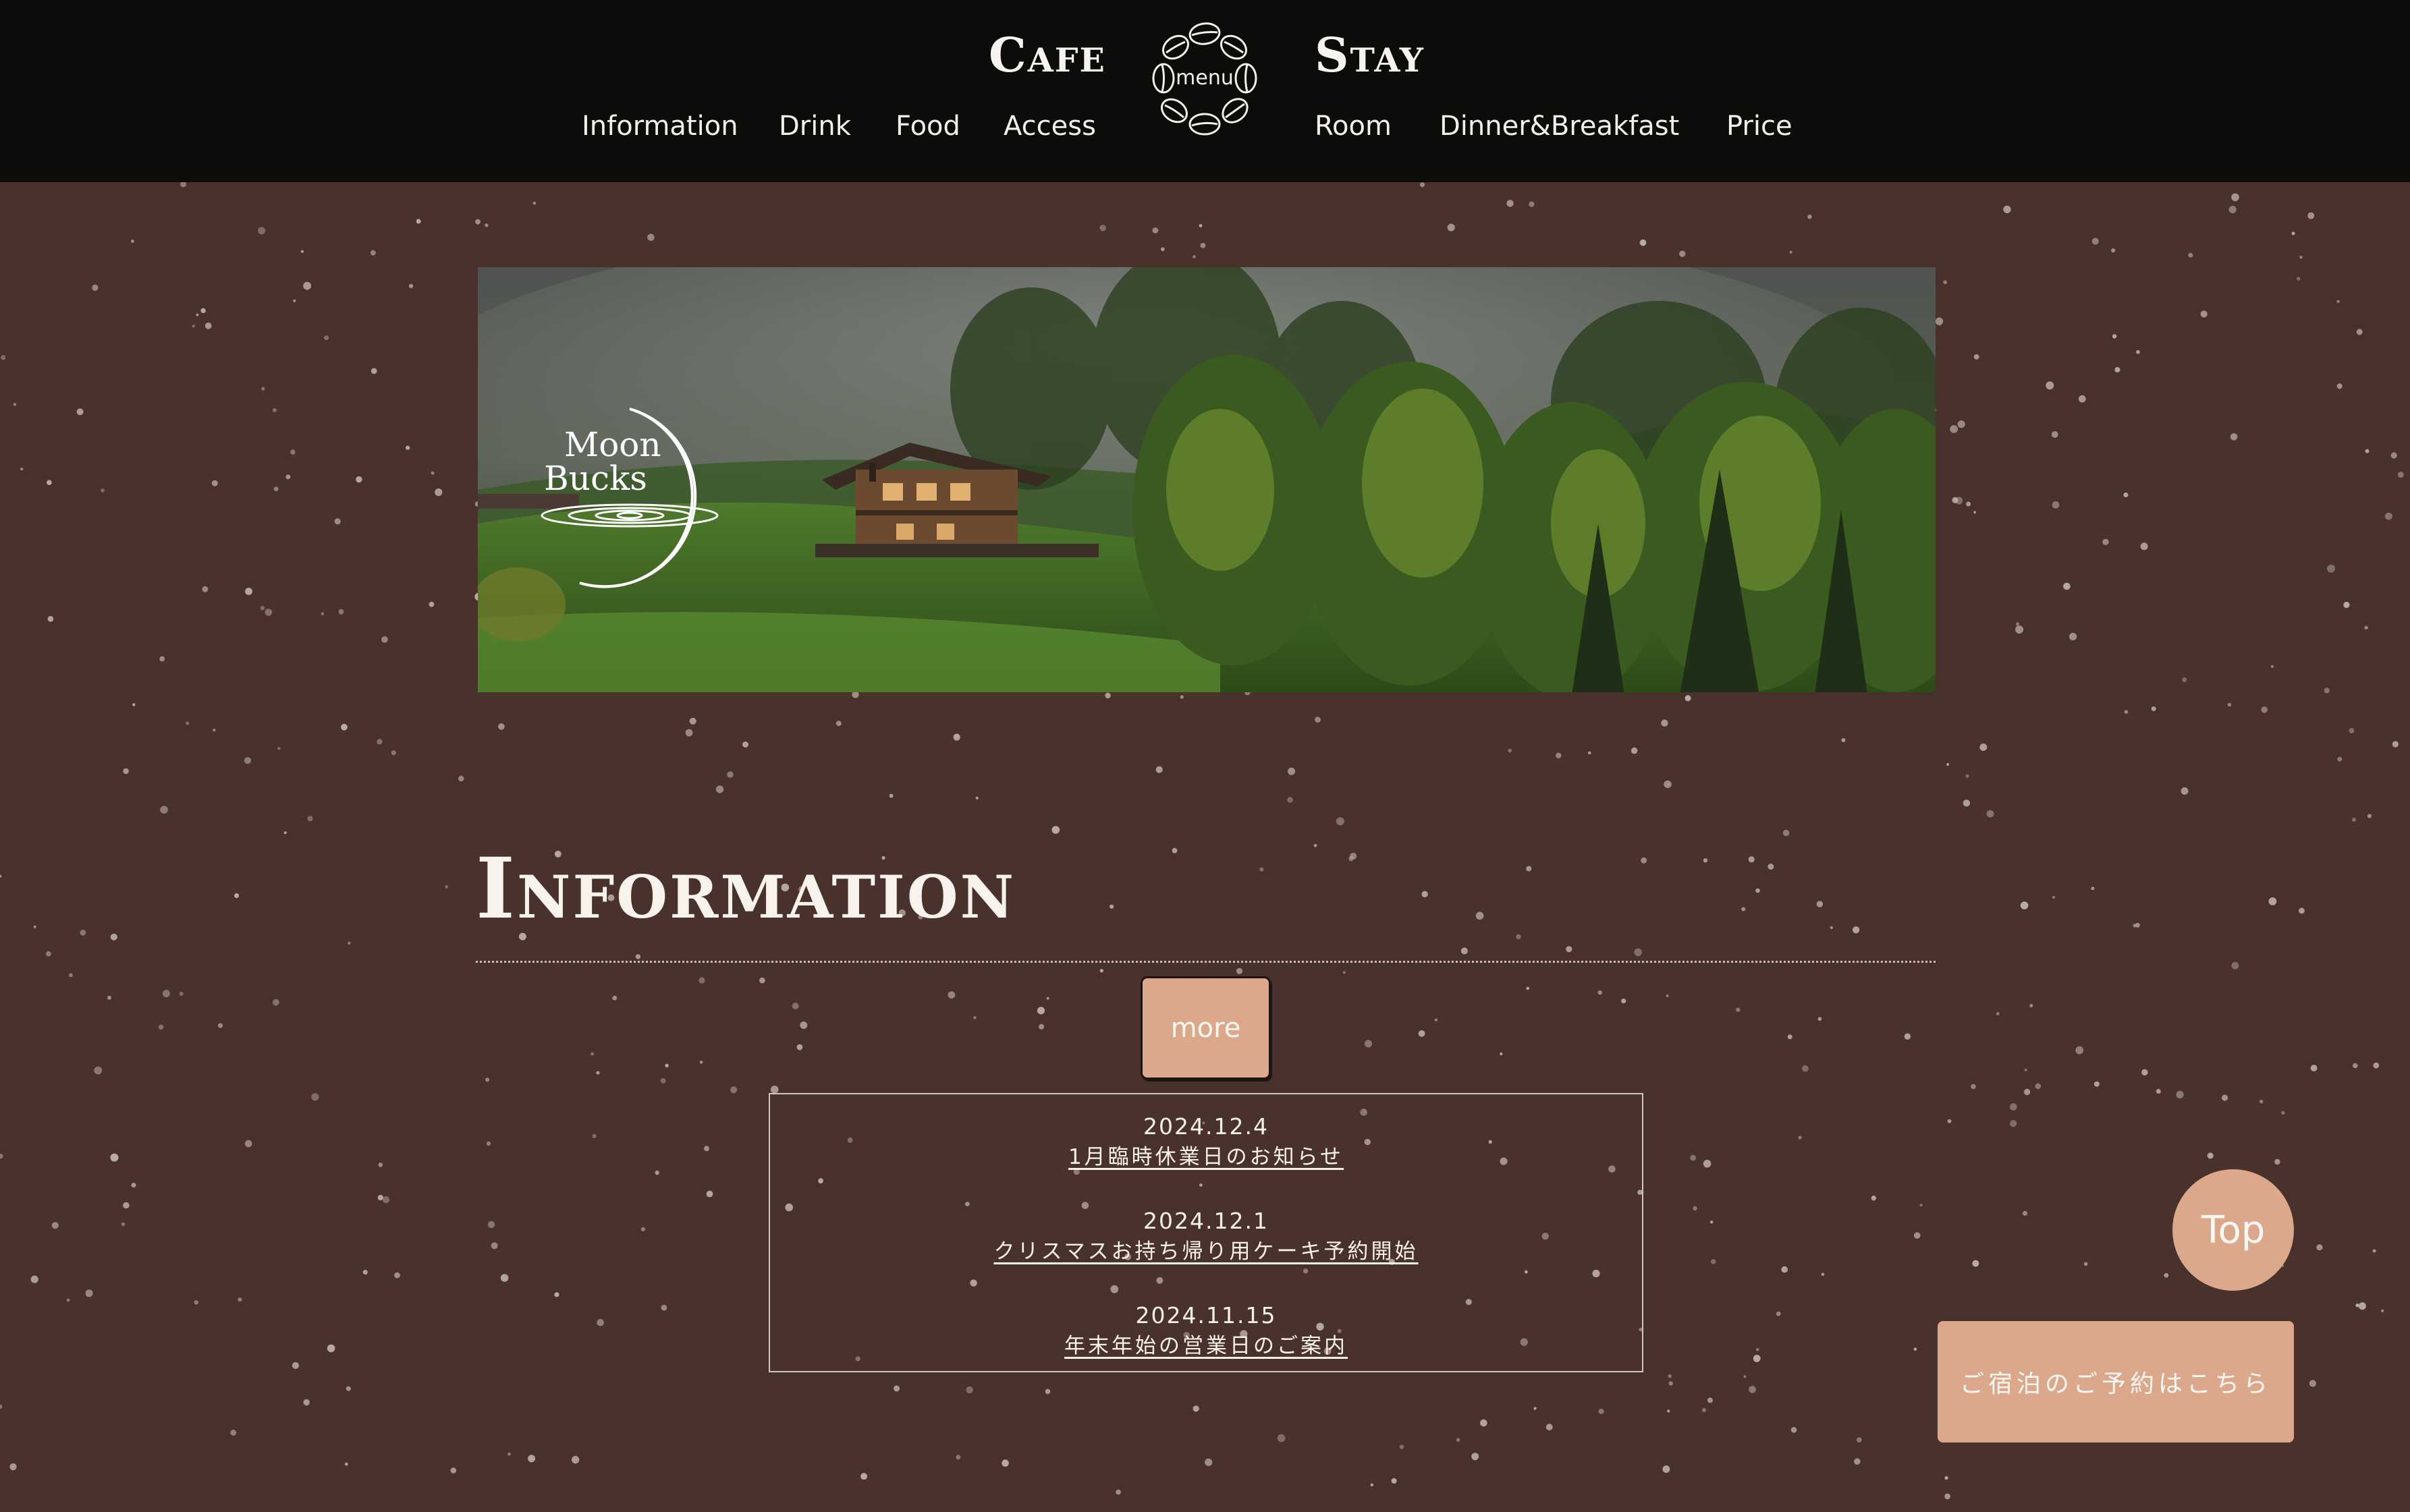  What do you see at coordinates (1559, 126) in the screenshot?
I see `nav-dinner-breakfast: Dinner&Breakfast` at bounding box center [1559, 126].